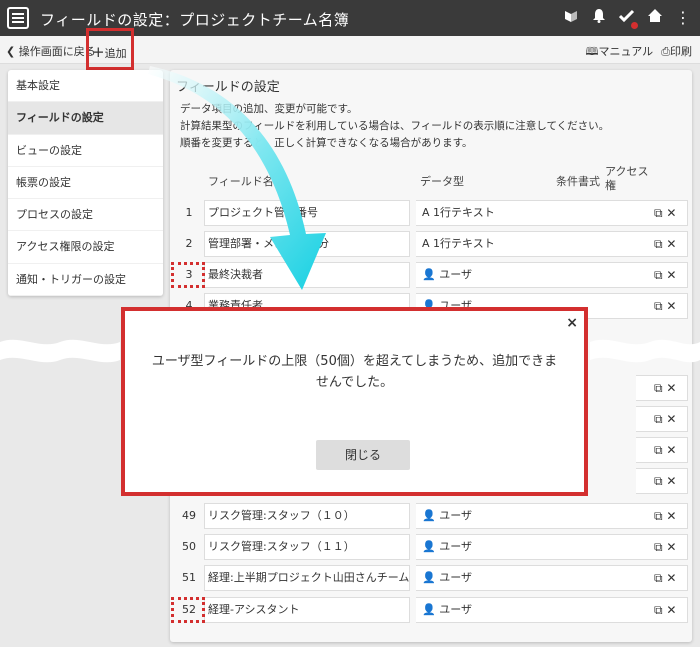 This screenshot has width=700, height=647. Describe the element at coordinates (431, 244) in the screenshot. I see `table-row: 2 管理部署・メンバー区分 𝖠 1行テキスト ⧉ ✕` at that location.